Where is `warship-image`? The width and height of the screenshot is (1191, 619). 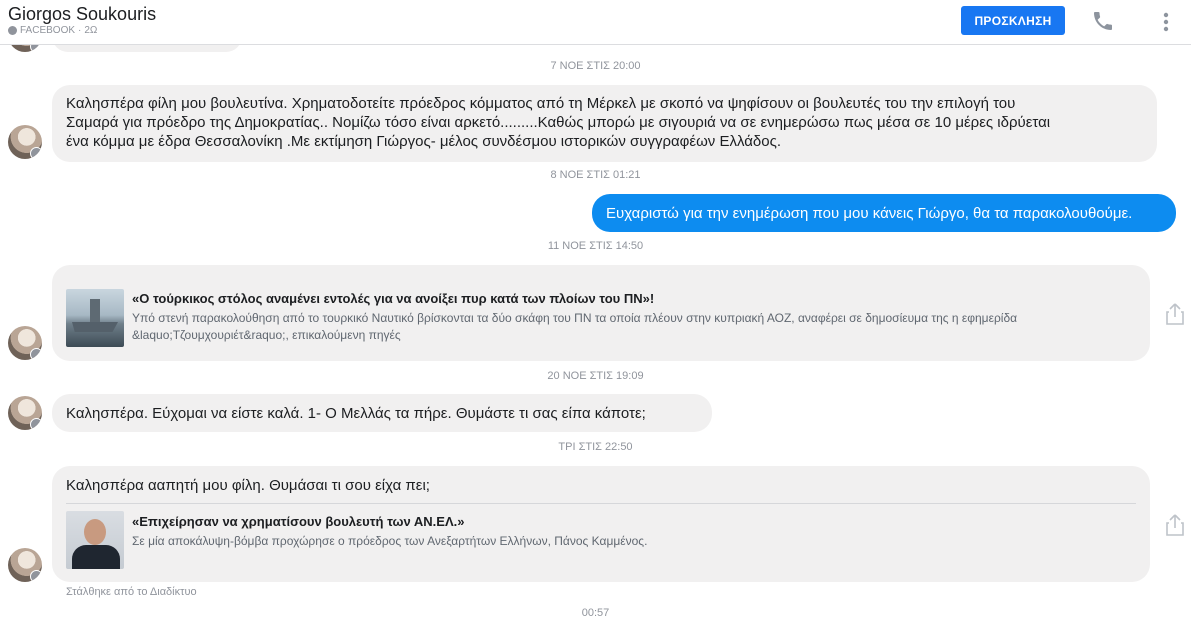
warship-image is located at coordinates (95, 318).